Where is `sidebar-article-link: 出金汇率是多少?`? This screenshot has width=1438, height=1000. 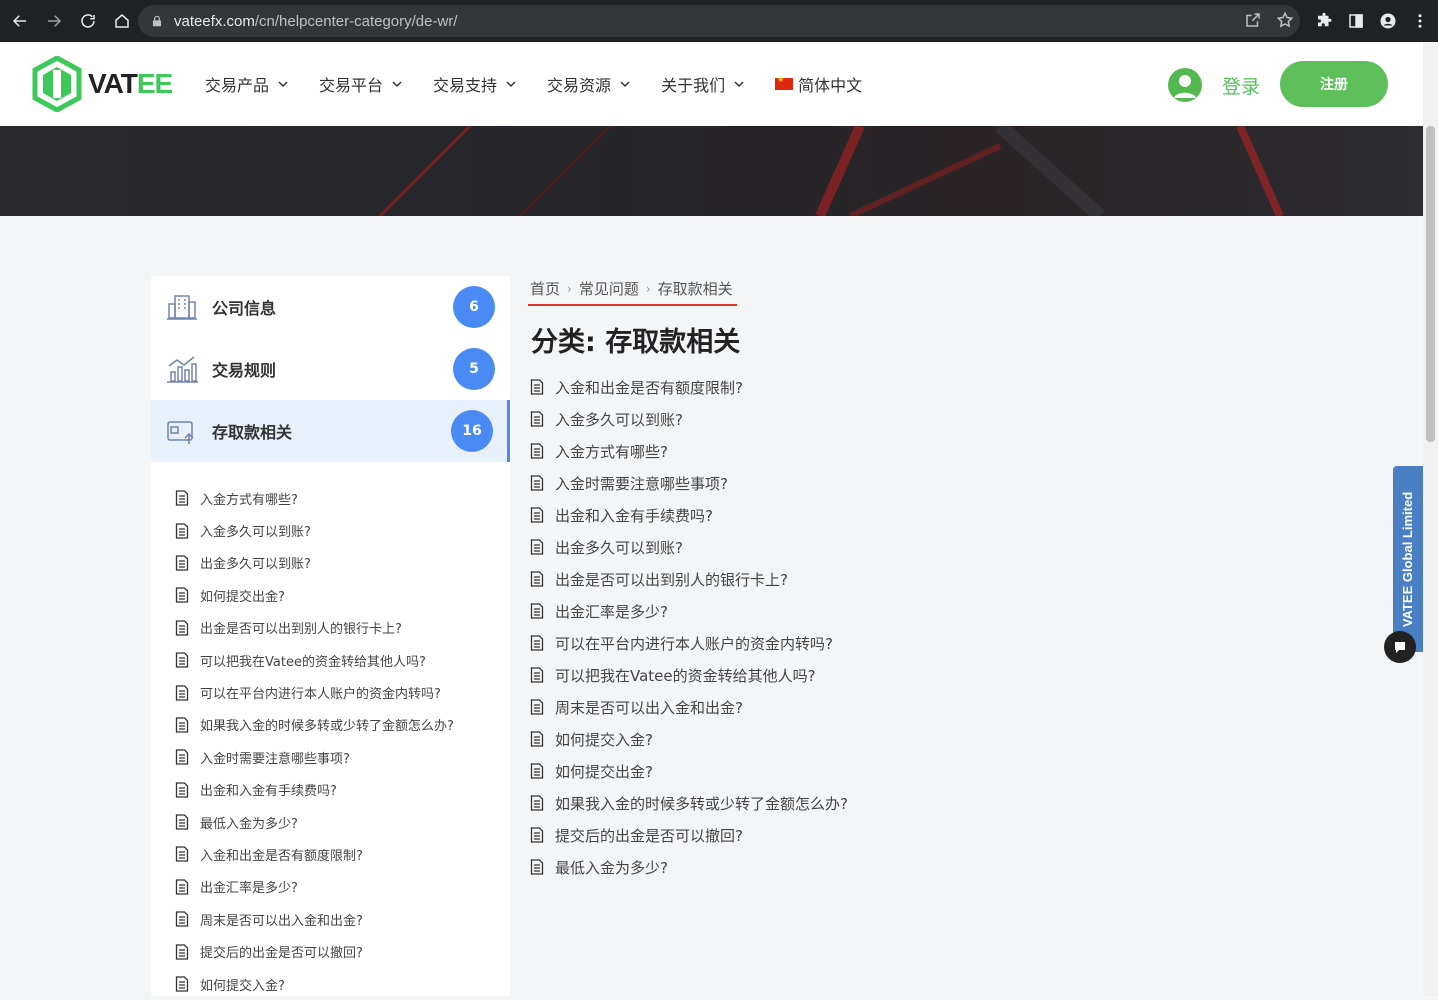 sidebar-article-link: 出金汇率是多少? is located at coordinates (330, 887).